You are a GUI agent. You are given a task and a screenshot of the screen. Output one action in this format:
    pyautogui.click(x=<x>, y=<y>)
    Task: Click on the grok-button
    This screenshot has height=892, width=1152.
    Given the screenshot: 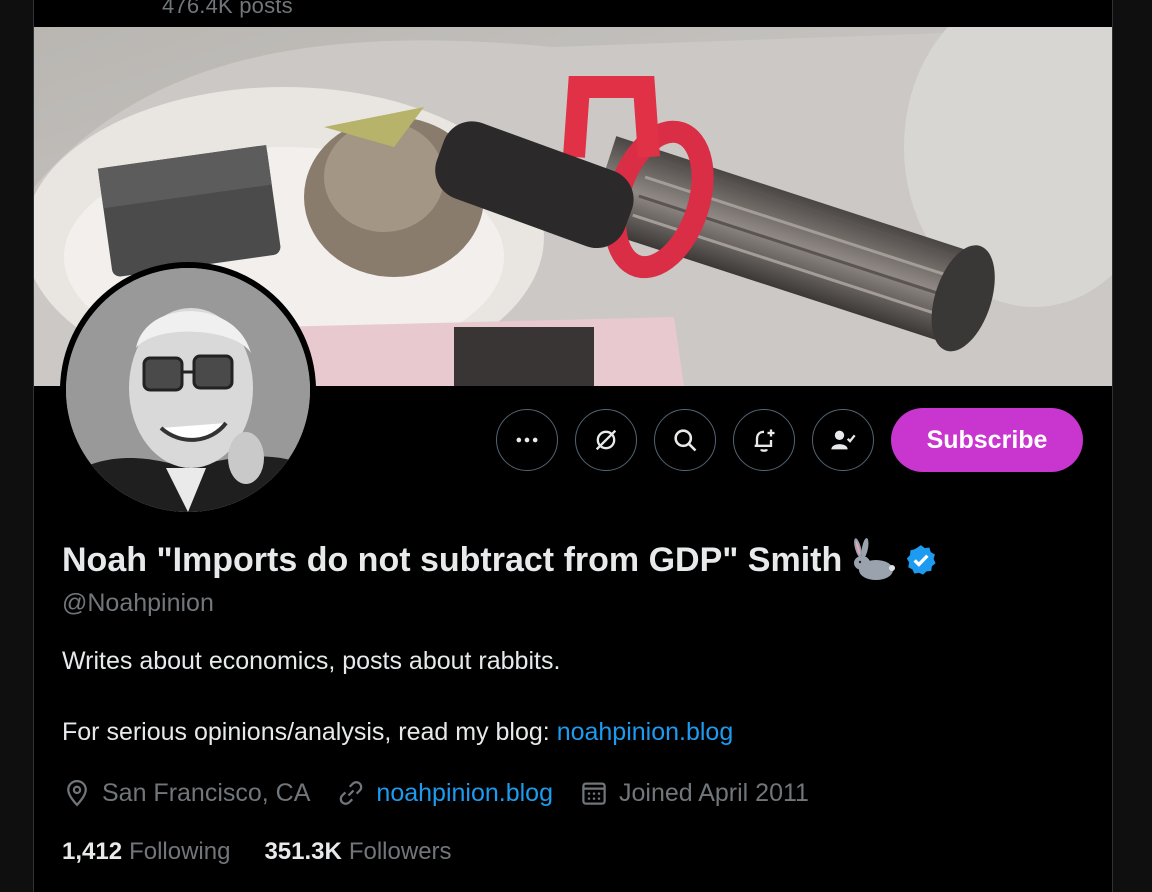 What is the action you would take?
    pyautogui.click(x=606, y=440)
    